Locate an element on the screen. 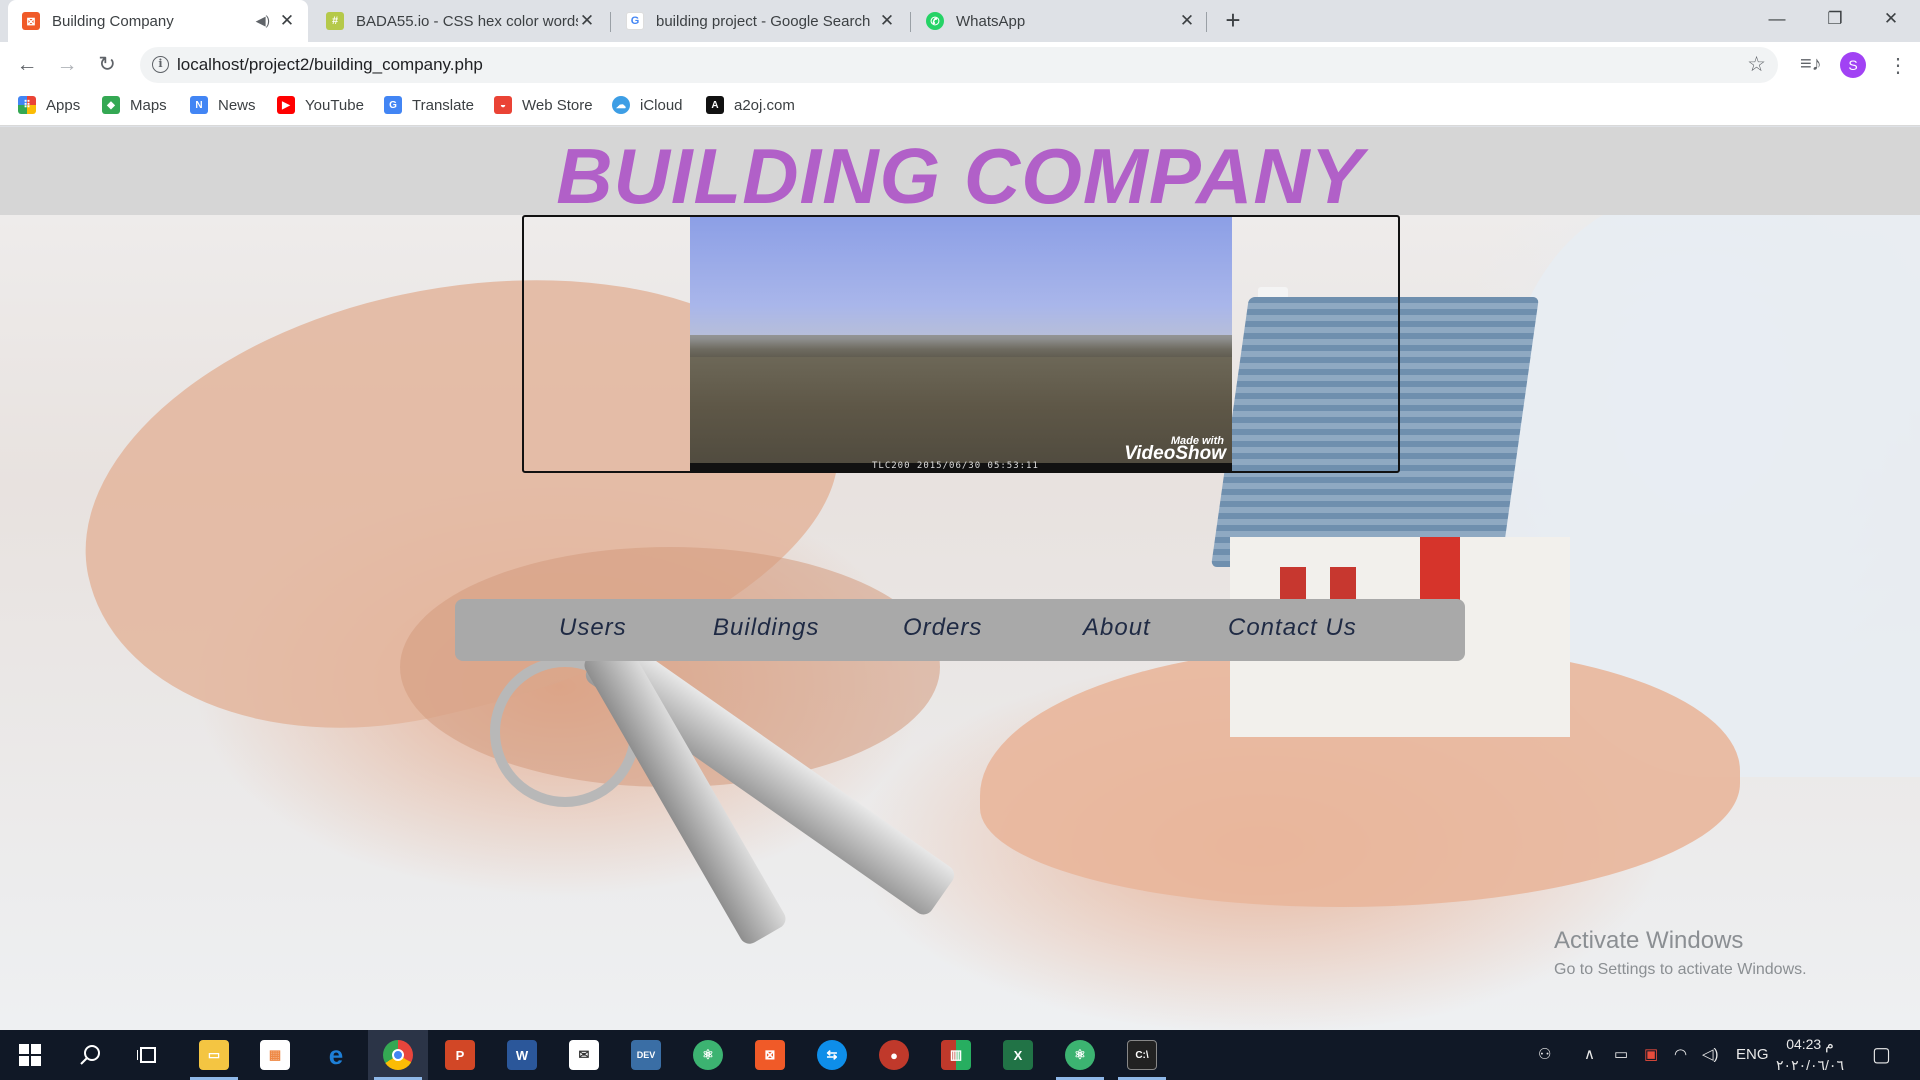 The width and height of the screenshot is (1920, 1080). bookmark-a2oj: A a2oj.com is located at coordinates (750, 105).